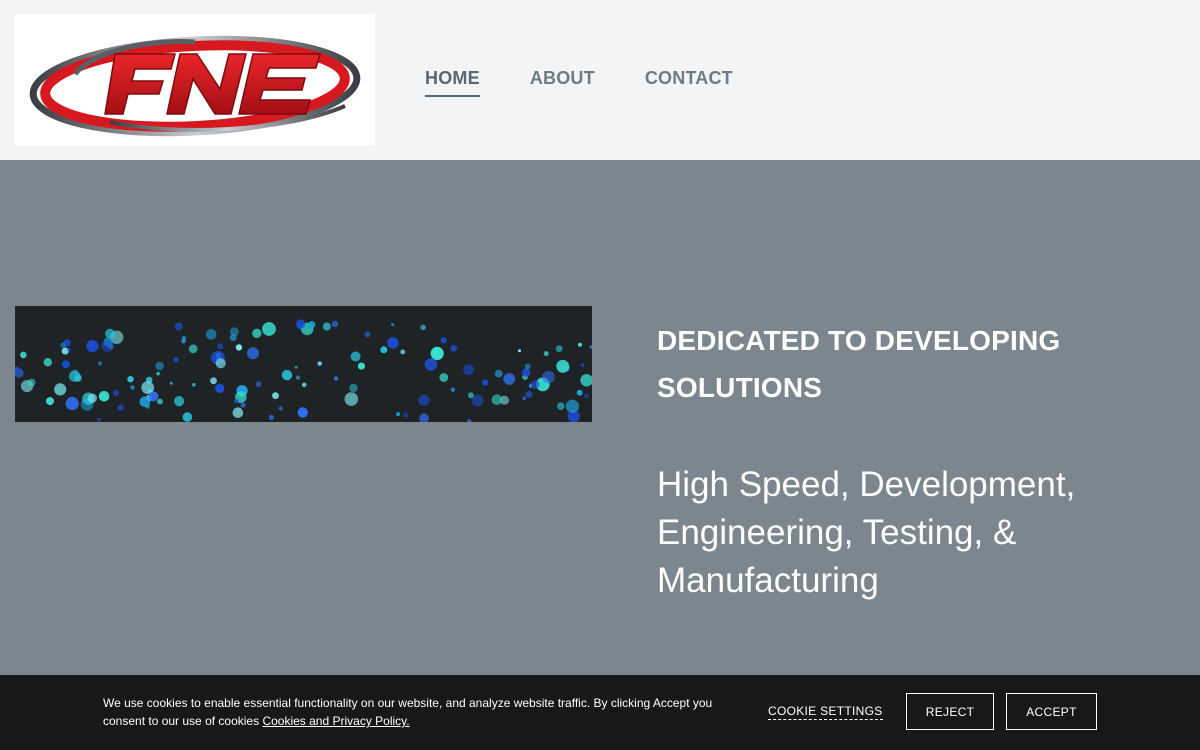  What do you see at coordinates (452, 82) in the screenshot?
I see `nav-item-home: HOME` at bounding box center [452, 82].